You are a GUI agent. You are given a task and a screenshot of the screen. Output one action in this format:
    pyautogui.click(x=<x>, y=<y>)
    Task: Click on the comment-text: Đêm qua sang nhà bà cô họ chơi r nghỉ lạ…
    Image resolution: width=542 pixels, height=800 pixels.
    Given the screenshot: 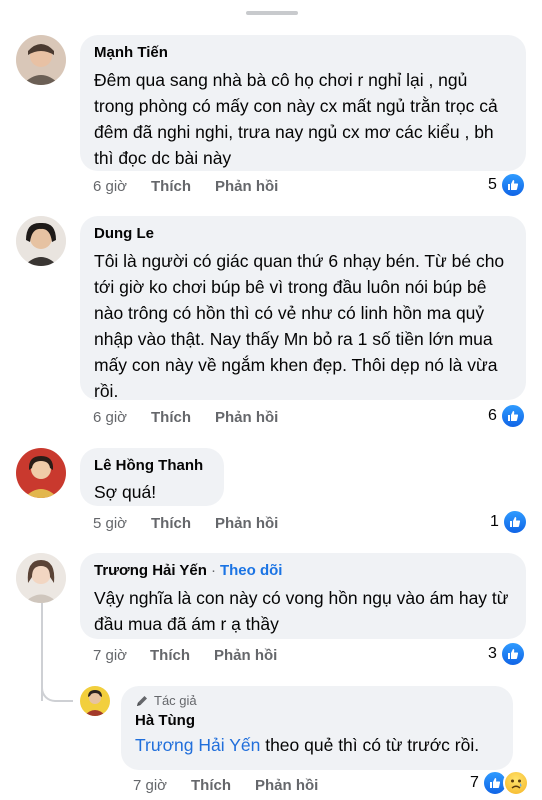 What is the action you would take?
    pyautogui.click(x=296, y=119)
    